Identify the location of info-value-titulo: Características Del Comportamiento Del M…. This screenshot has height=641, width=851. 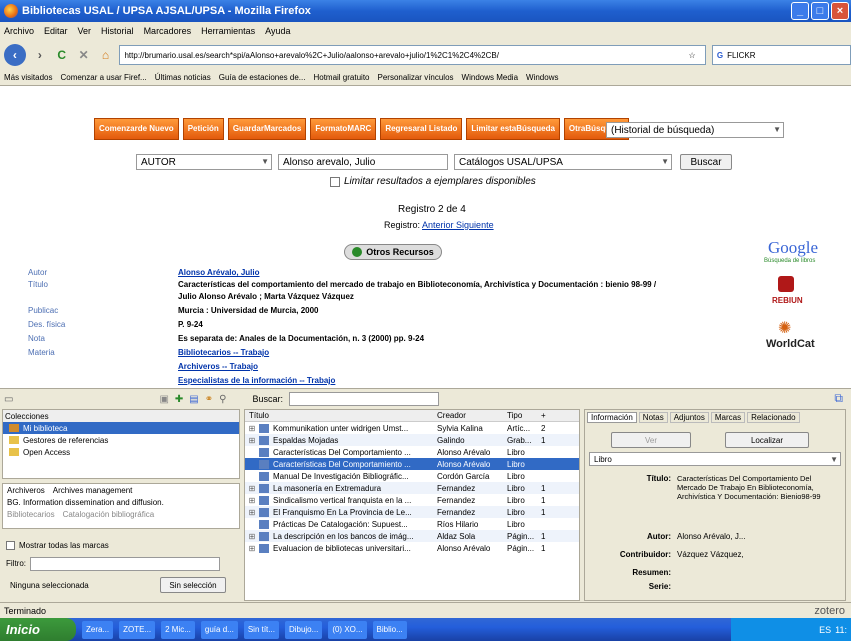
(752, 487).